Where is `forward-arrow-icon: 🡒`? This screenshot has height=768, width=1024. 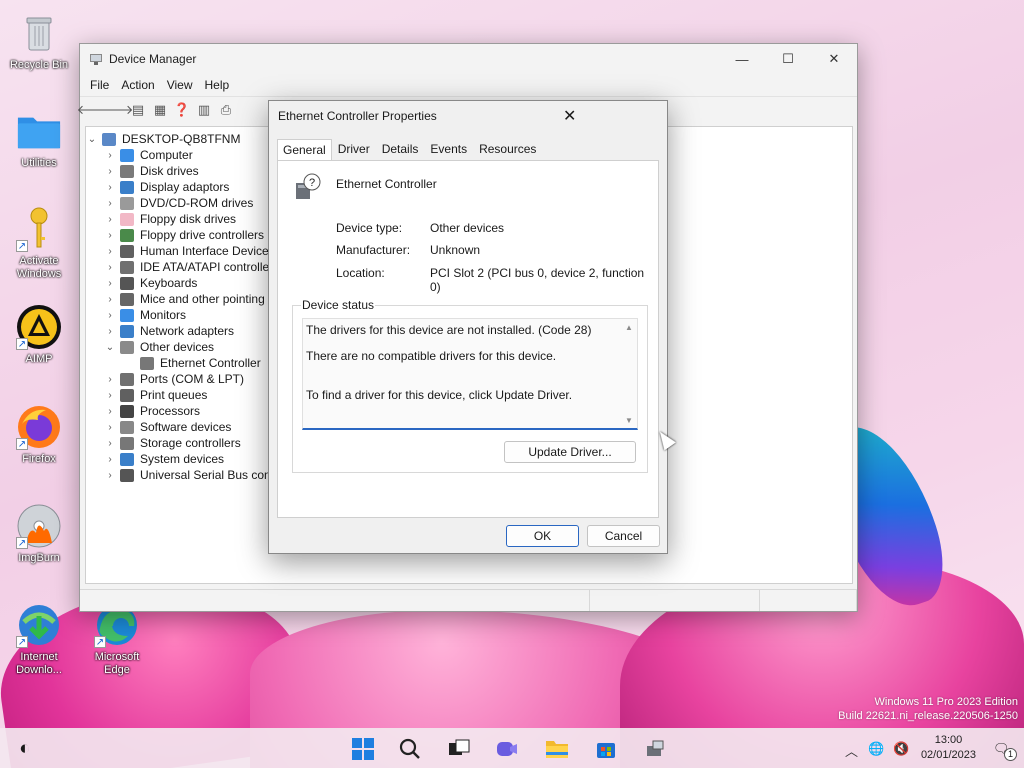
forward-arrow-icon: 🡒 is located at coordinates (116, 110).